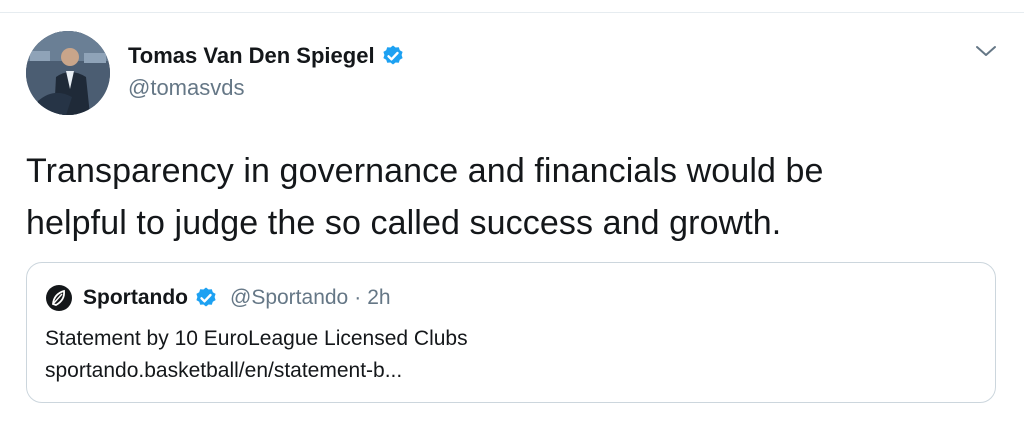 This screenshot has width=1024, height=425. What do you see at coordinates (135, 298) in the screenshot?
I see `quoted-author-name: Sportando` at bounding box center [135, 298].